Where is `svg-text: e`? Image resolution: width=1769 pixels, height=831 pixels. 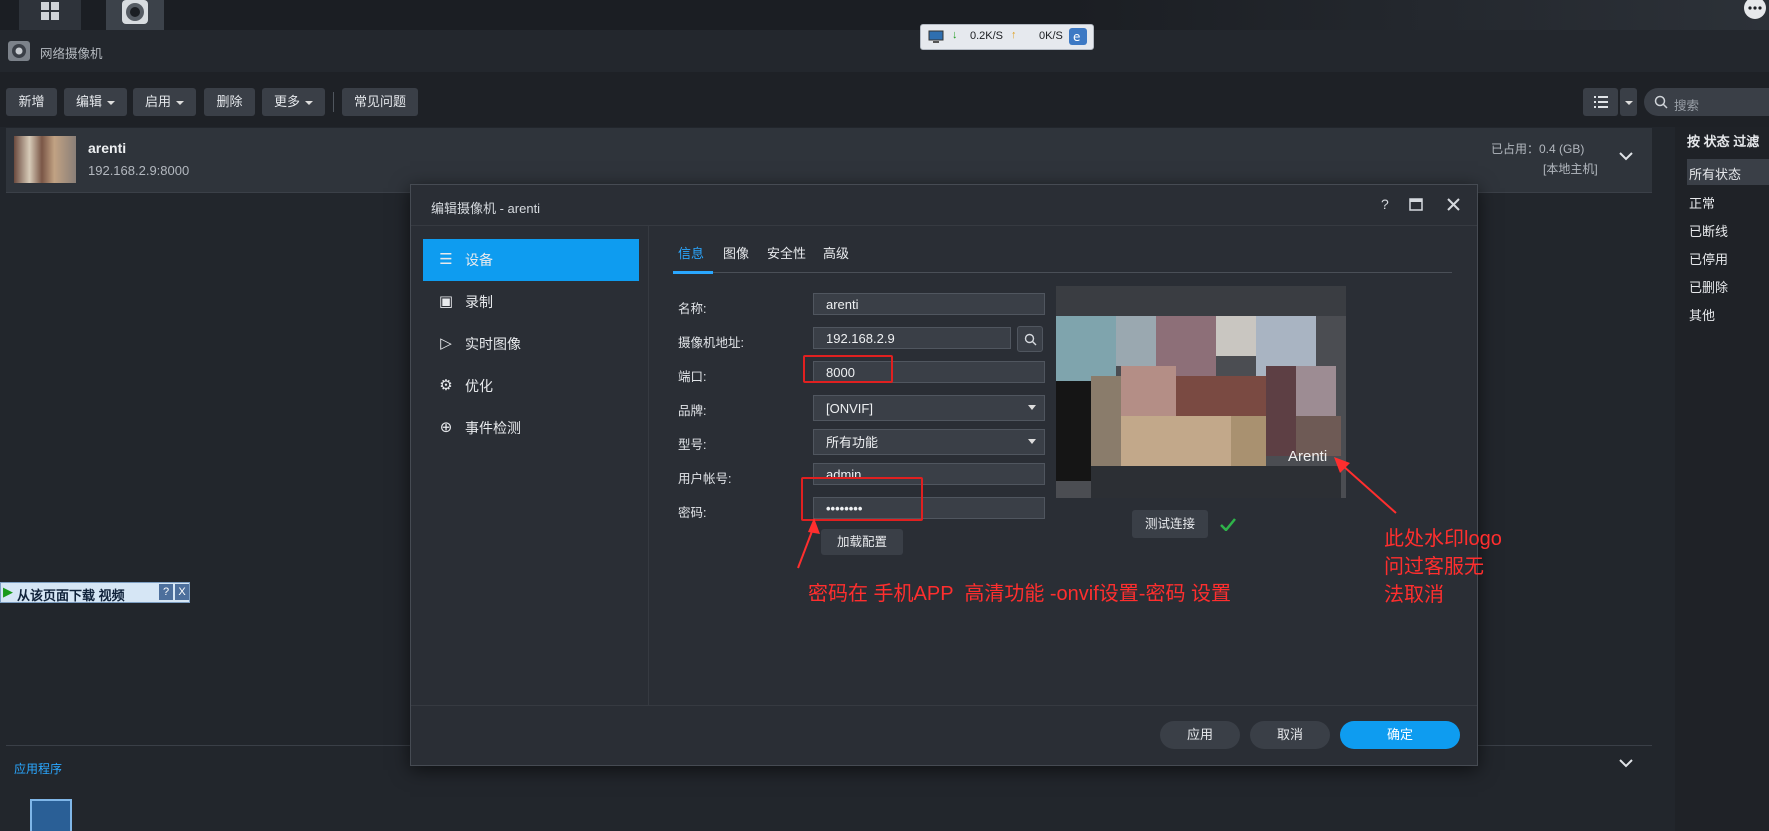
svg-text: e is located at coordinates (1076, 37).